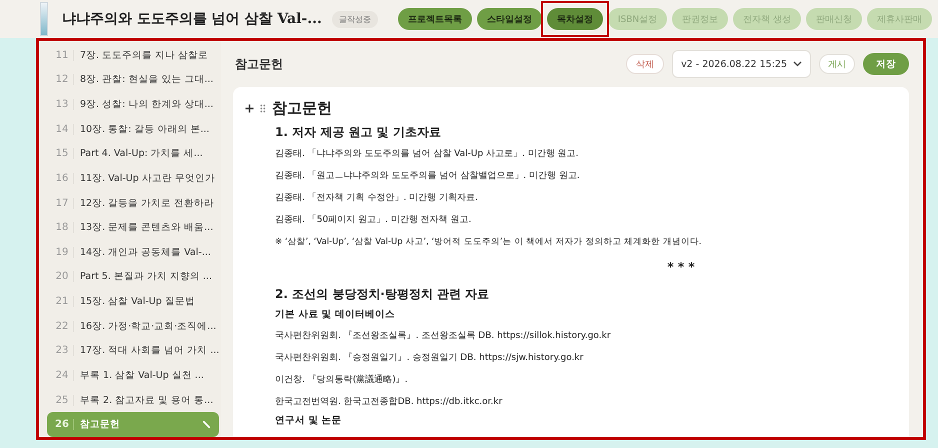 The height and width of the screenshot is (448, 938). What do you see at coordinates (62, 80) in the screenshot?
I see `item-number: 12` at bounding box center [62, 80].